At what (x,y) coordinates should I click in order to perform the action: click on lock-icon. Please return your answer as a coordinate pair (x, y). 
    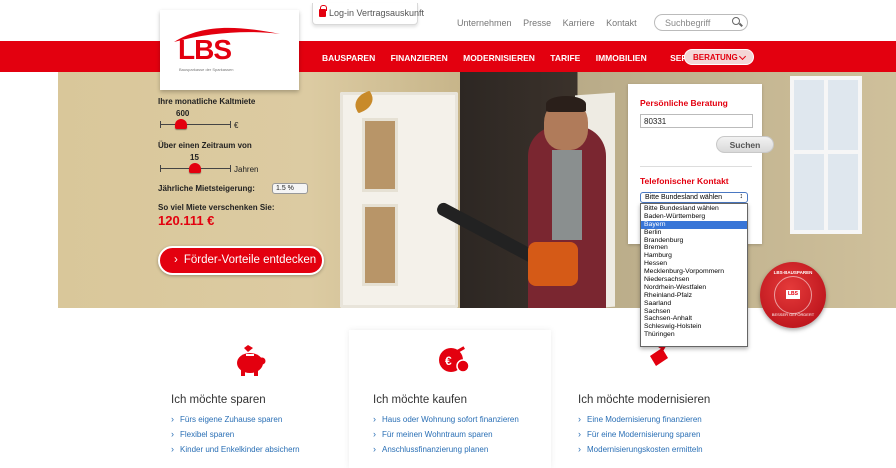
    Looking at the image, I should click on (323, 11).